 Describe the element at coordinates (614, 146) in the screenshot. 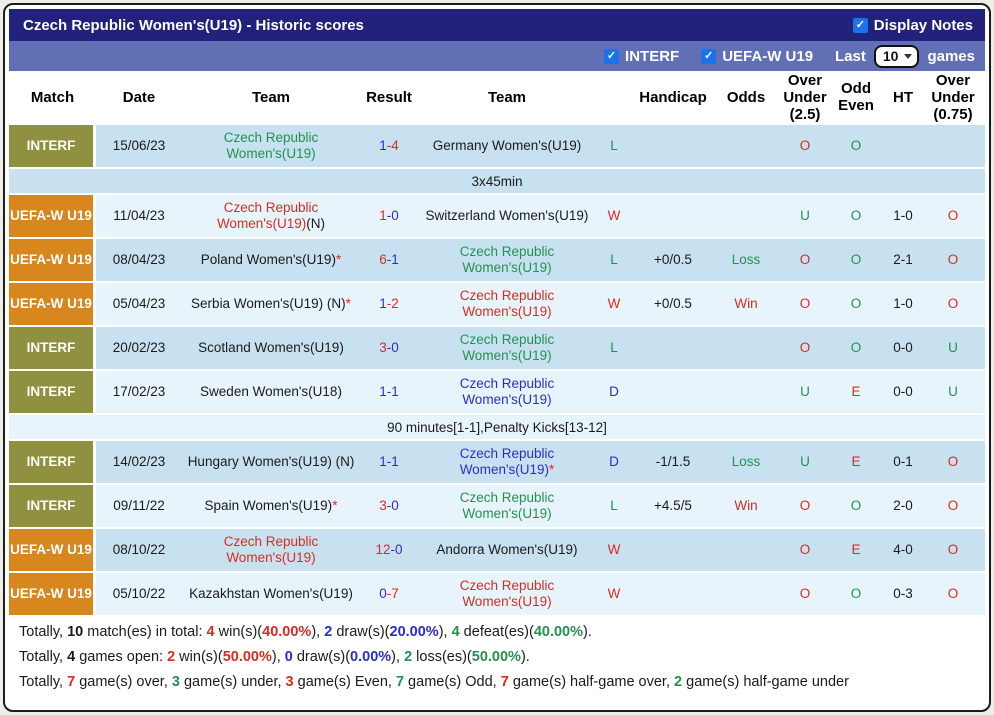

I see `win-loss-cell: L` at that location.